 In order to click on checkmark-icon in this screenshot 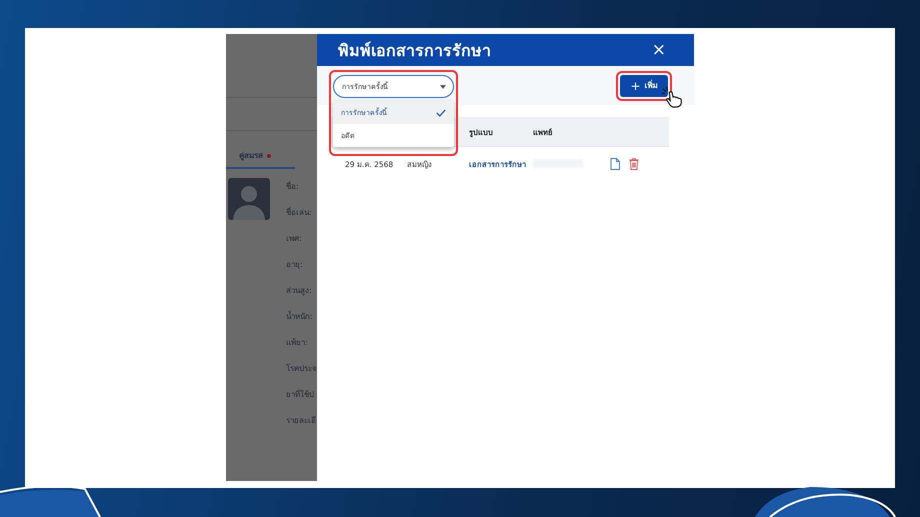, I will do `click(441, 112)`.